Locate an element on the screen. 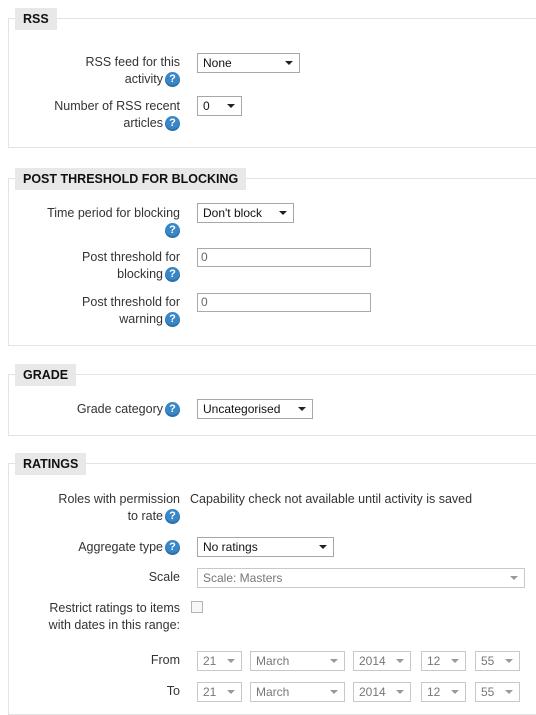  scale-select: Scale: Masters is located at coordinates (361, 578).